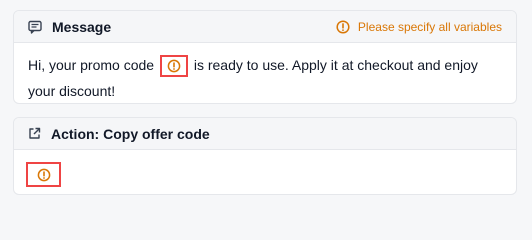 The image size is (532, 240). What do you see at coordinates (130, 133) in the screenshot?
I see `action-title: Action: Copy offer code` at bounding box center [130, 133].